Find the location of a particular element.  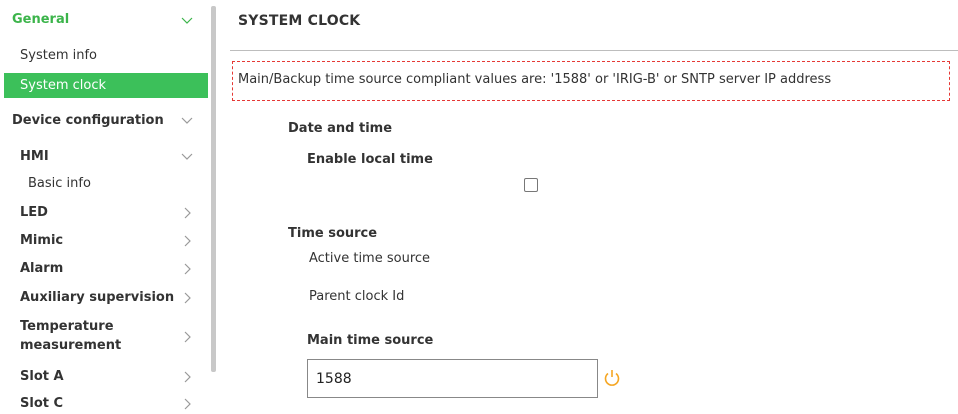

sidebar-item-label: System clock is located at coordinates (63, 85).